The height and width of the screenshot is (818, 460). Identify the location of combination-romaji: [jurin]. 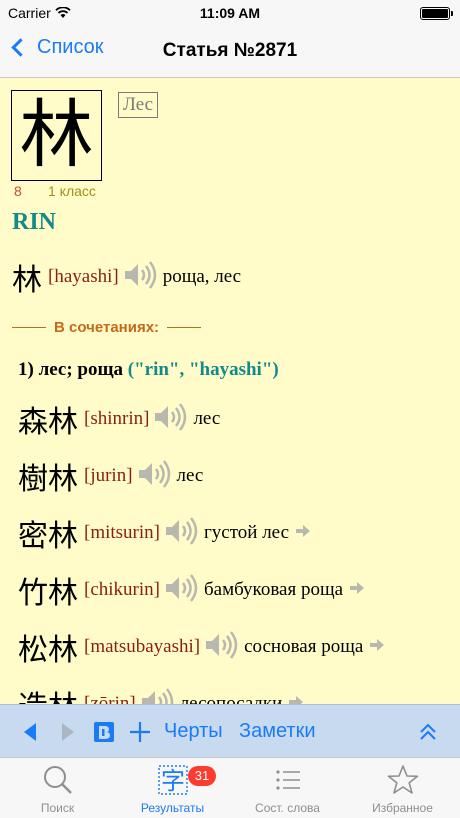
(108, 475).